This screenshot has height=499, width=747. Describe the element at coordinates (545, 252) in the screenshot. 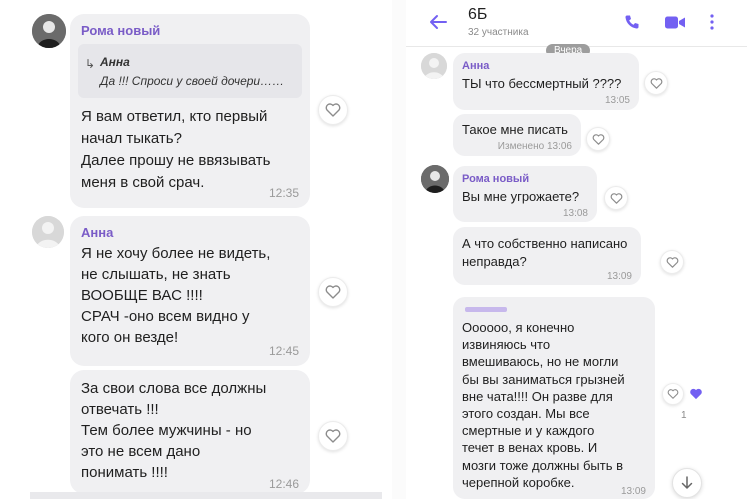

I see `message-text: А что собственно написано неправда?` at that location.